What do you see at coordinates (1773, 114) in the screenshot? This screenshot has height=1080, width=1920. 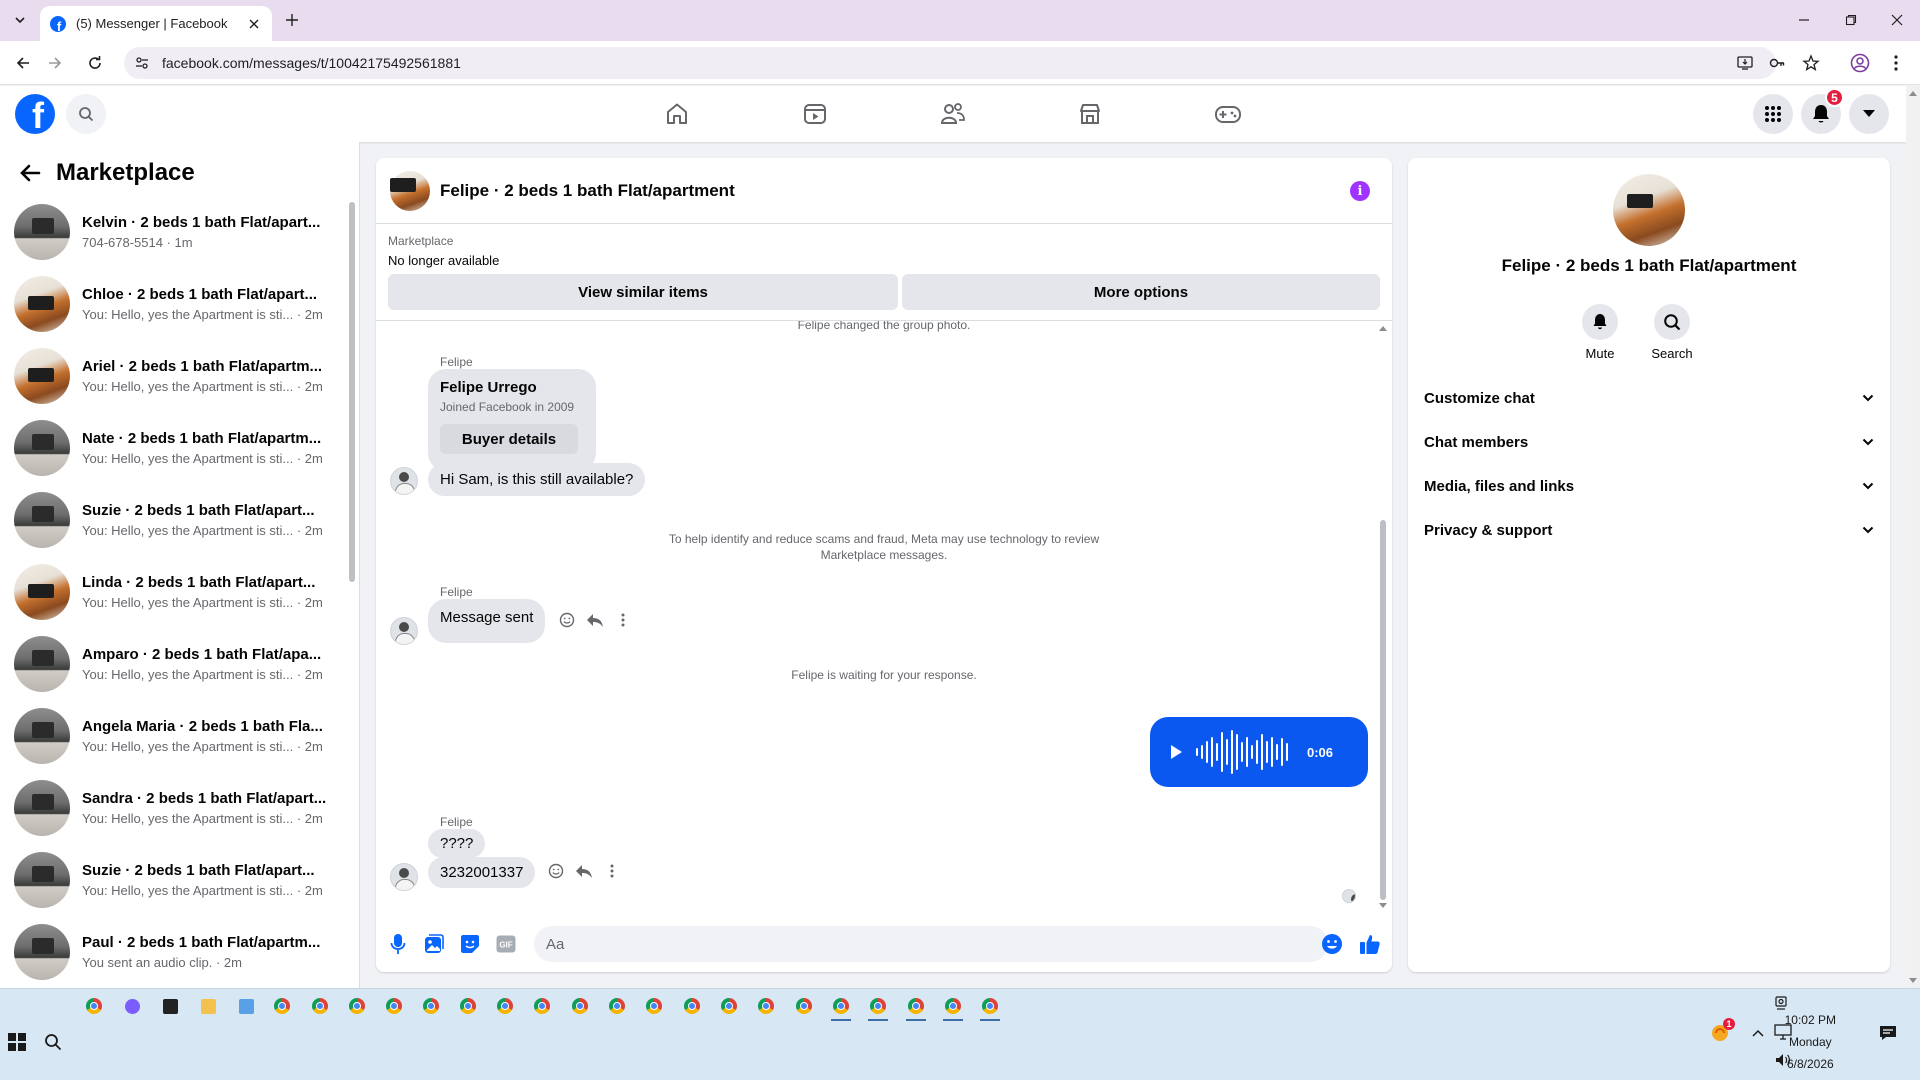 I see `menu-grid-icon` at bounding box center [1773, 114].